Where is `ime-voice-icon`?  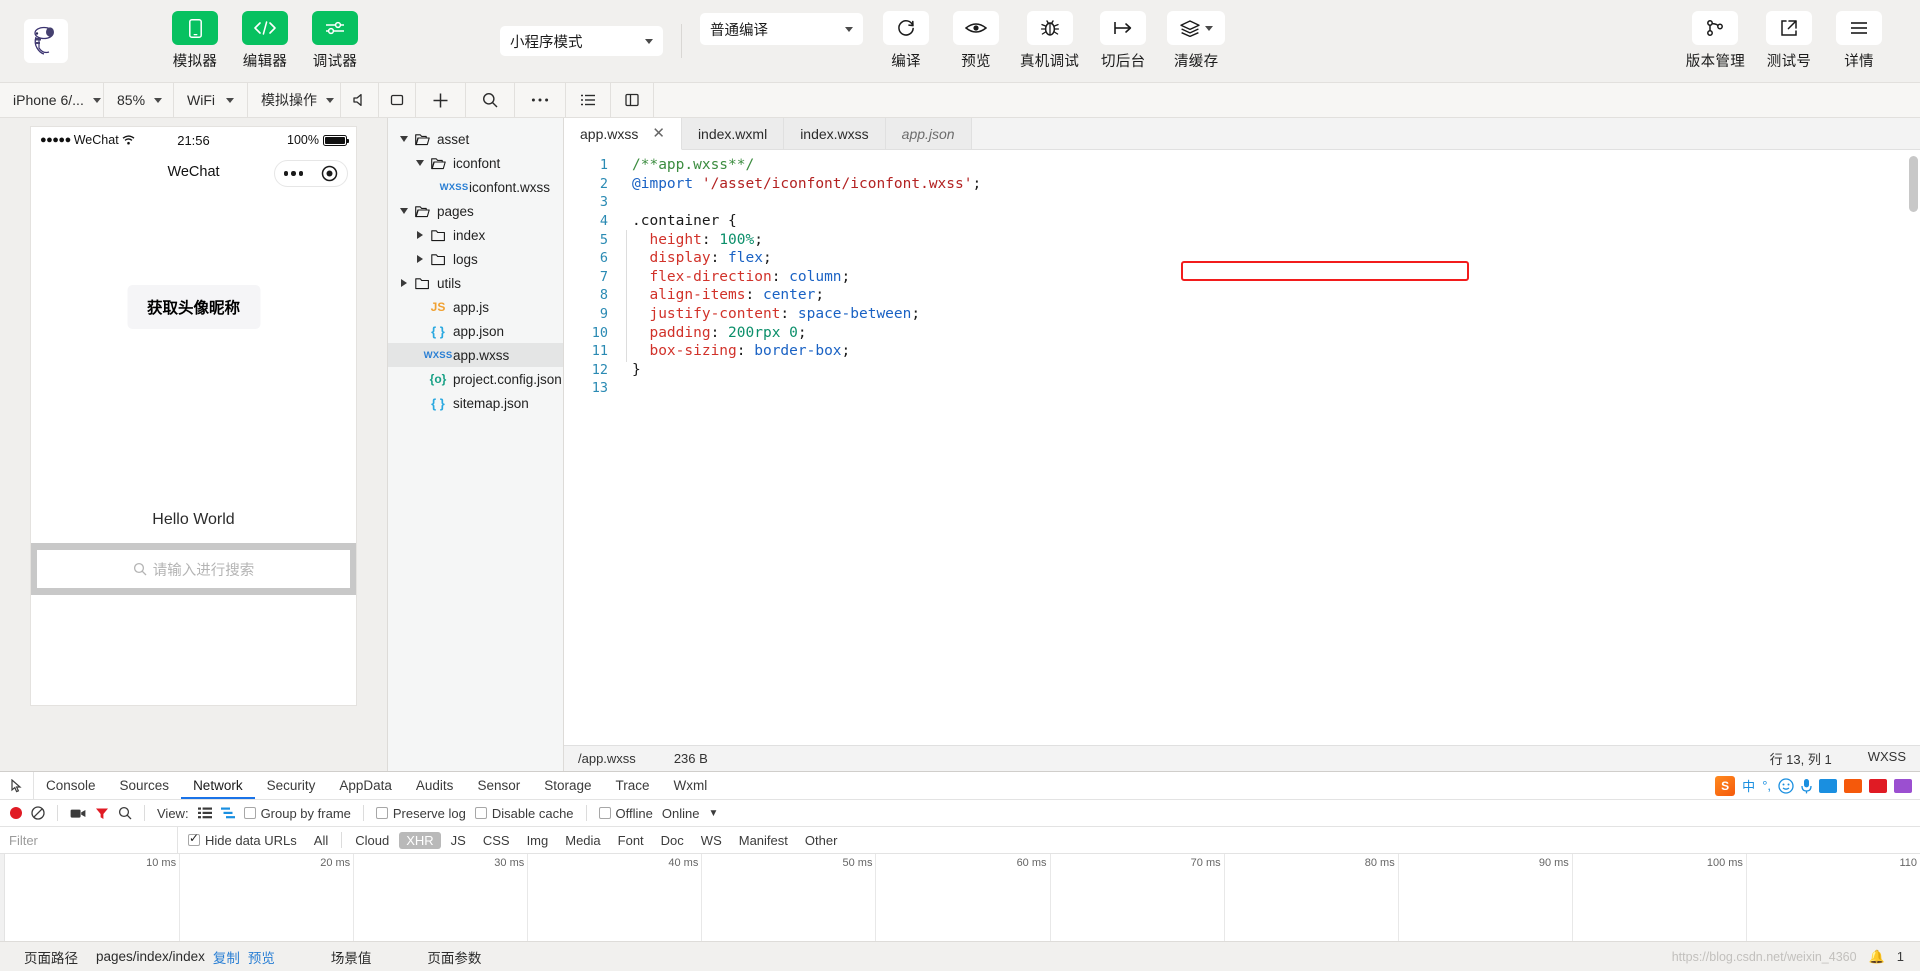
ime-voice-icon is located at coordinates (1806, 786).